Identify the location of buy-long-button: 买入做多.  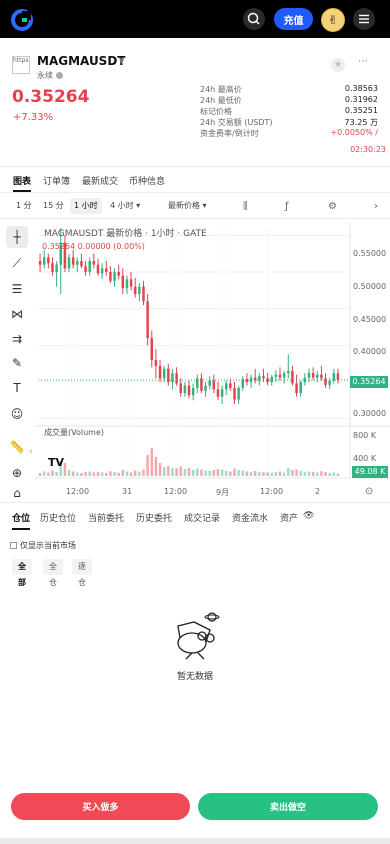
(100, 806).